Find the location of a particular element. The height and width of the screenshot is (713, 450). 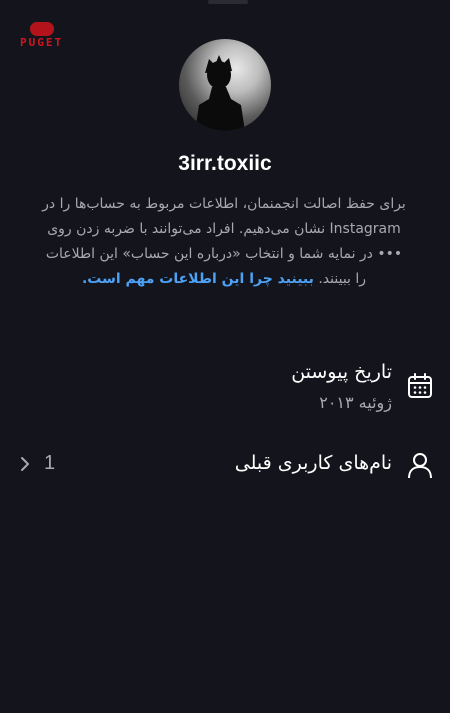

watermark-badge is located at coordinates (42, 29).